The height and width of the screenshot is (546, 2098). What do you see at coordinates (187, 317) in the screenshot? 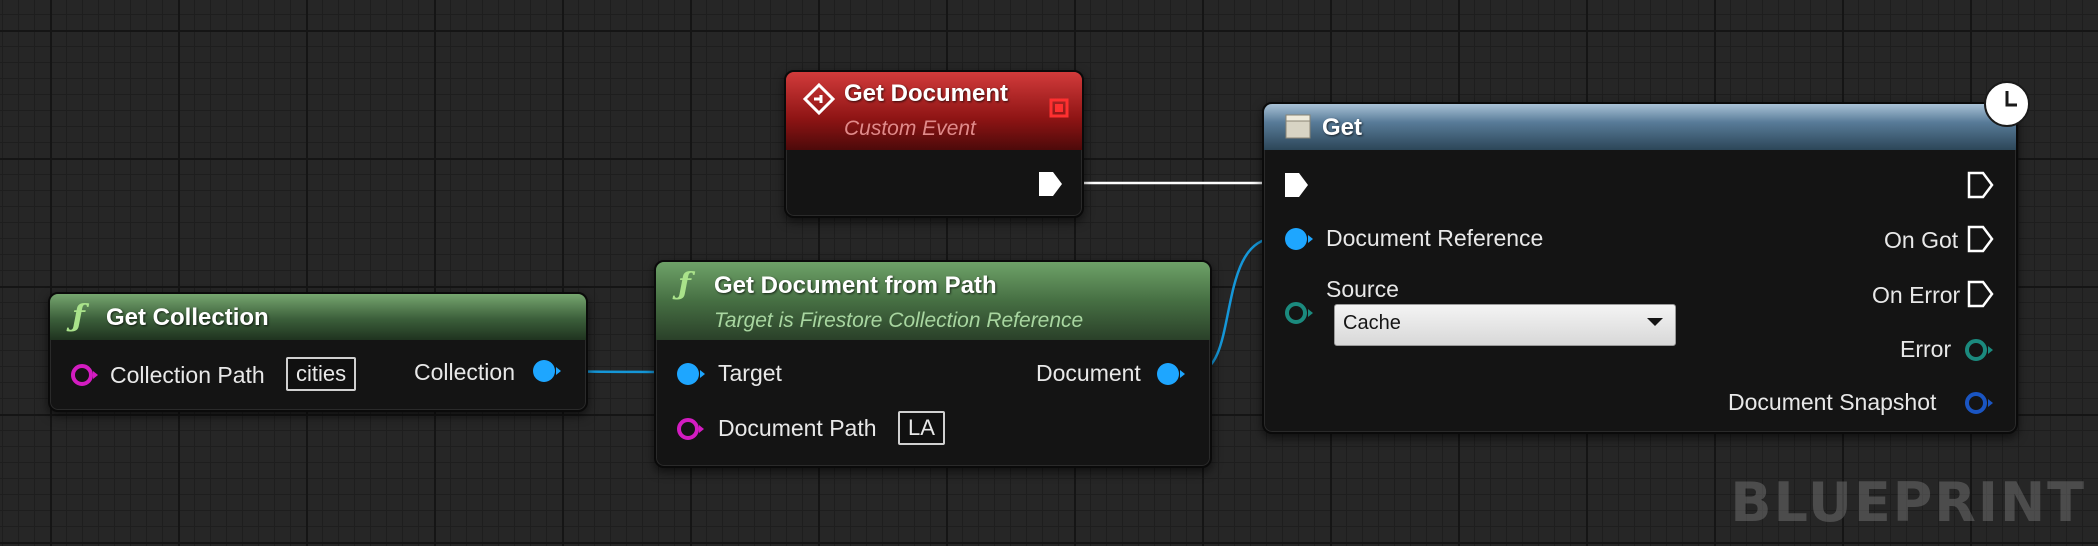
I see `get-collection-title: Get Collection` at bounding box center [187, 317].